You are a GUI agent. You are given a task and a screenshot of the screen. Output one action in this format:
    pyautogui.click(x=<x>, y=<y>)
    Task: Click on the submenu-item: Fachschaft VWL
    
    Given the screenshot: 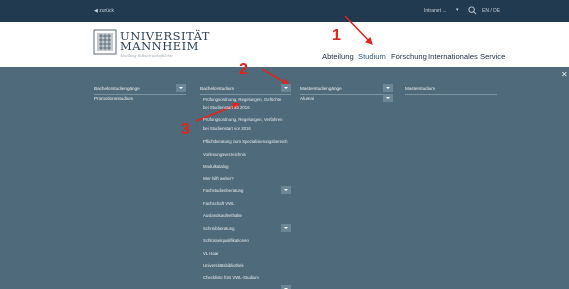 What is the action you would take?
    pyautogui.click(x=219, y=203)
    